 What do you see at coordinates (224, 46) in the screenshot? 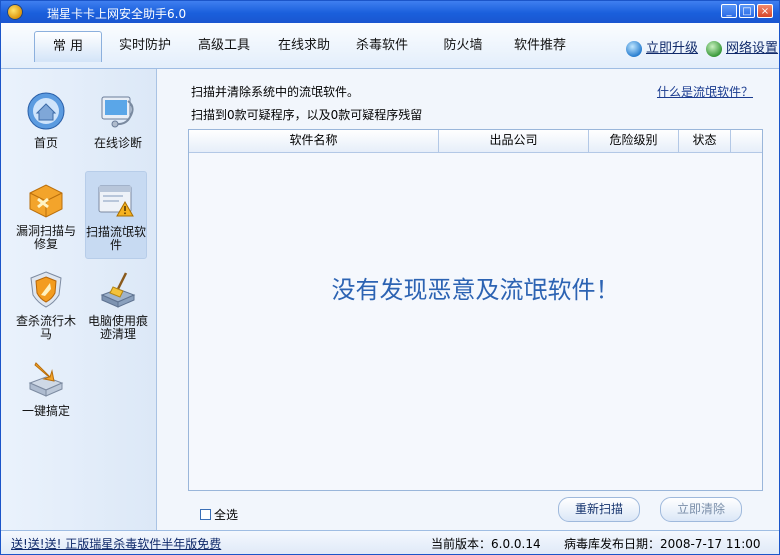
I see `tab-advanced-tools: 高级工具` at bounding box center [224, 46].